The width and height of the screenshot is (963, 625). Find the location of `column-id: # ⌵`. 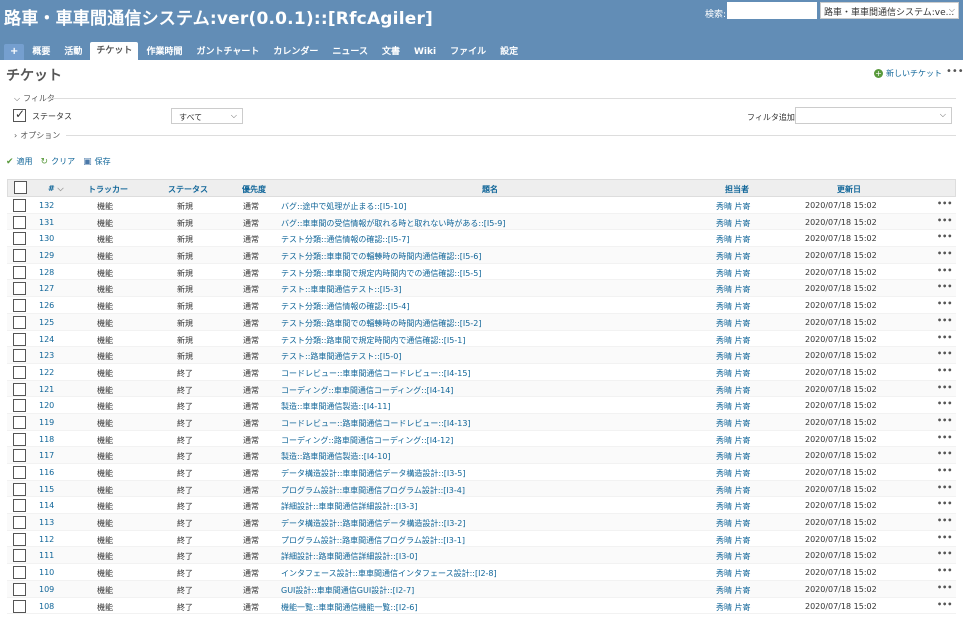

column-id: # ⌵ is located at coordinates (56, 189).